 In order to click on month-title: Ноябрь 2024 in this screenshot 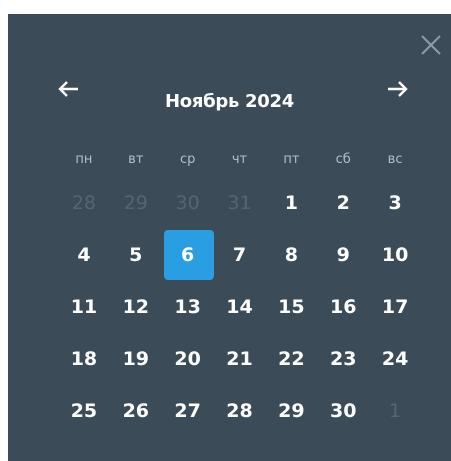, I will do `click(229, 101)`.